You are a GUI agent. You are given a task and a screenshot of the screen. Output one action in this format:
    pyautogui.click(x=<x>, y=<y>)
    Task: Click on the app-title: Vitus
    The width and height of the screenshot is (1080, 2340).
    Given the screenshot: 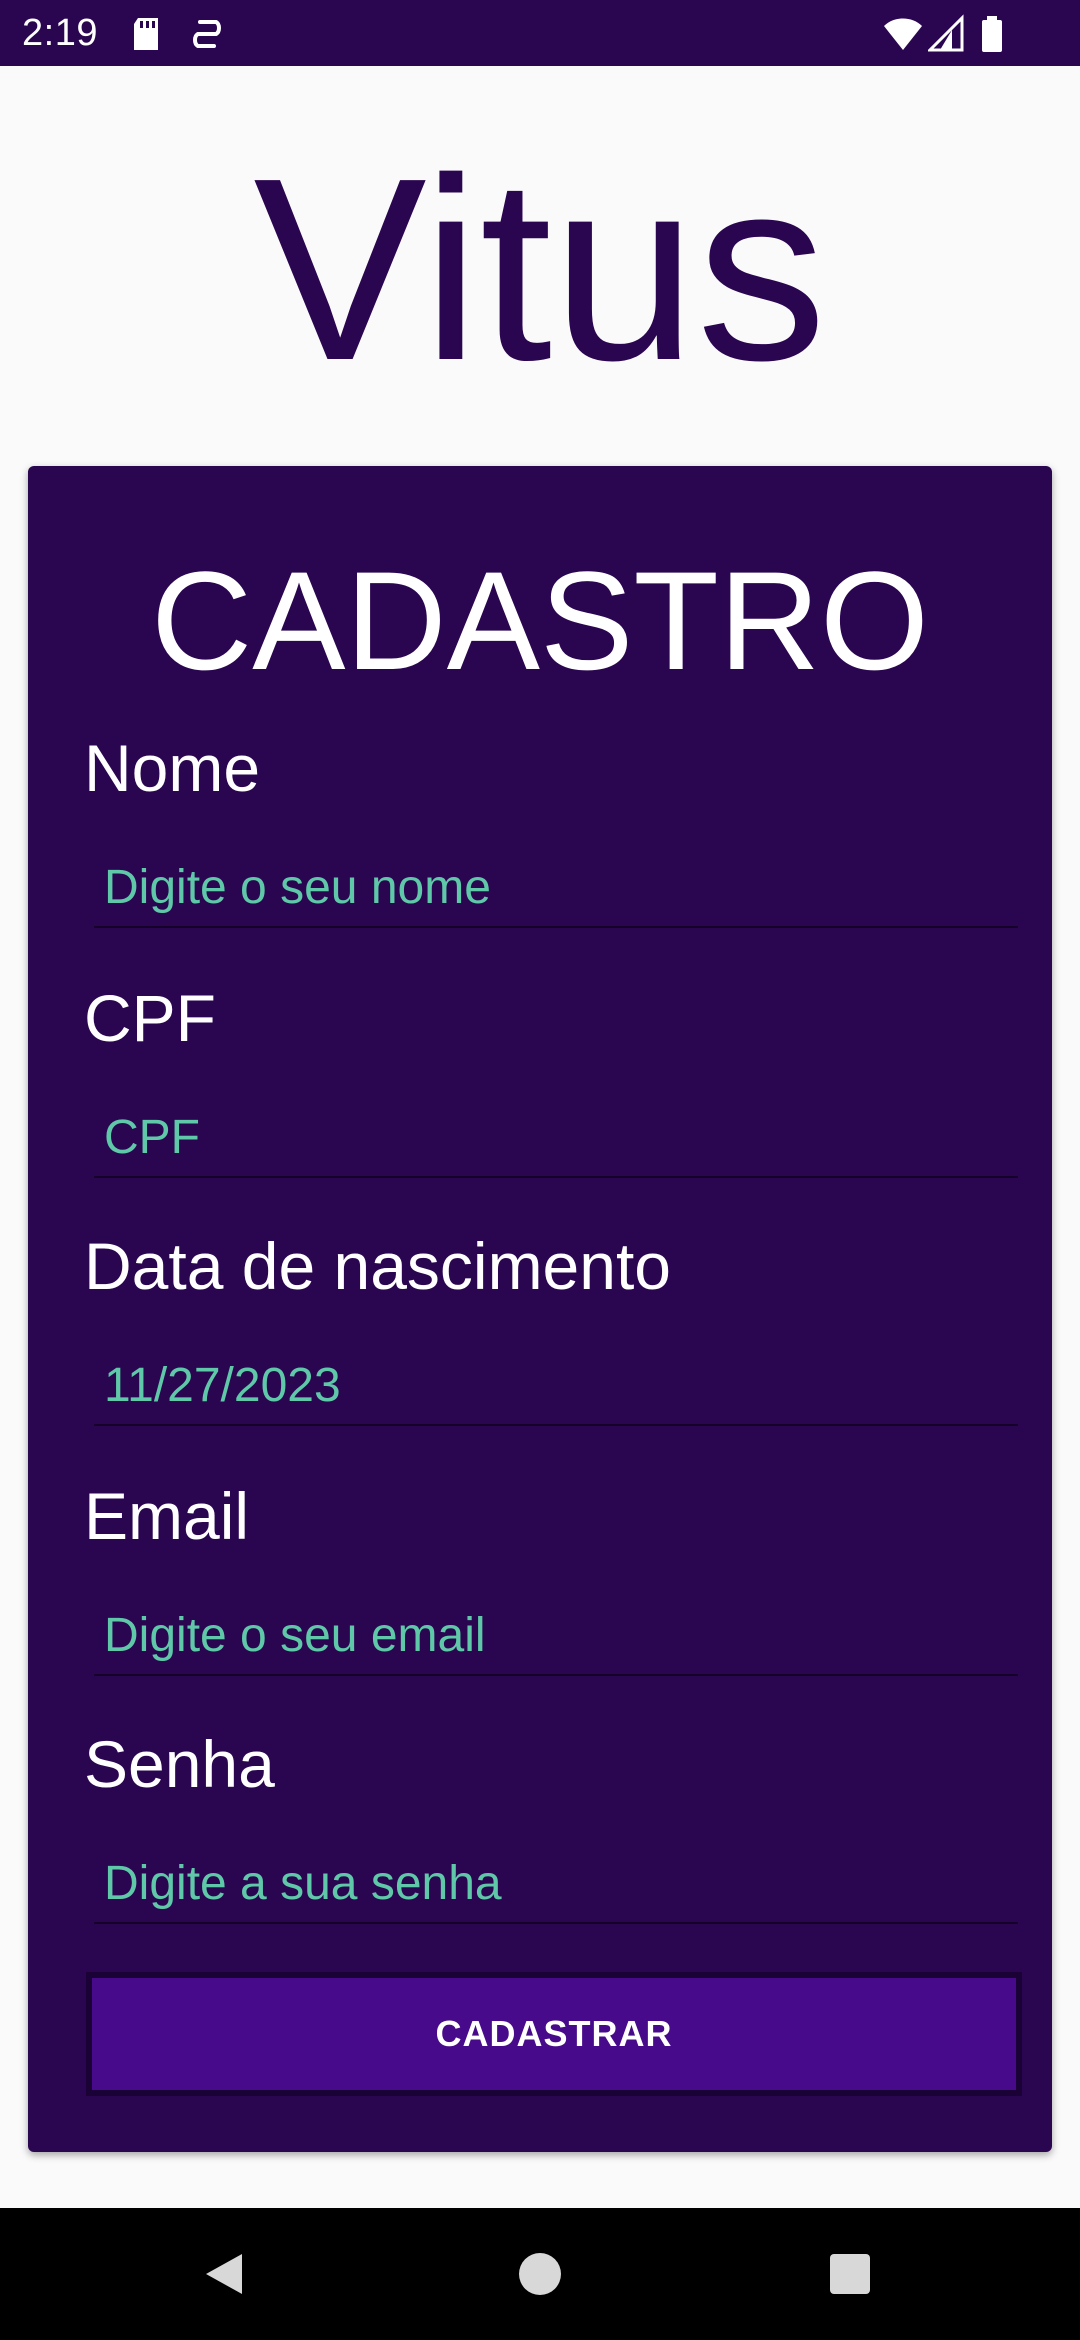 What is the action you would take?
    pyautogui.click(x=540, y=270)
    